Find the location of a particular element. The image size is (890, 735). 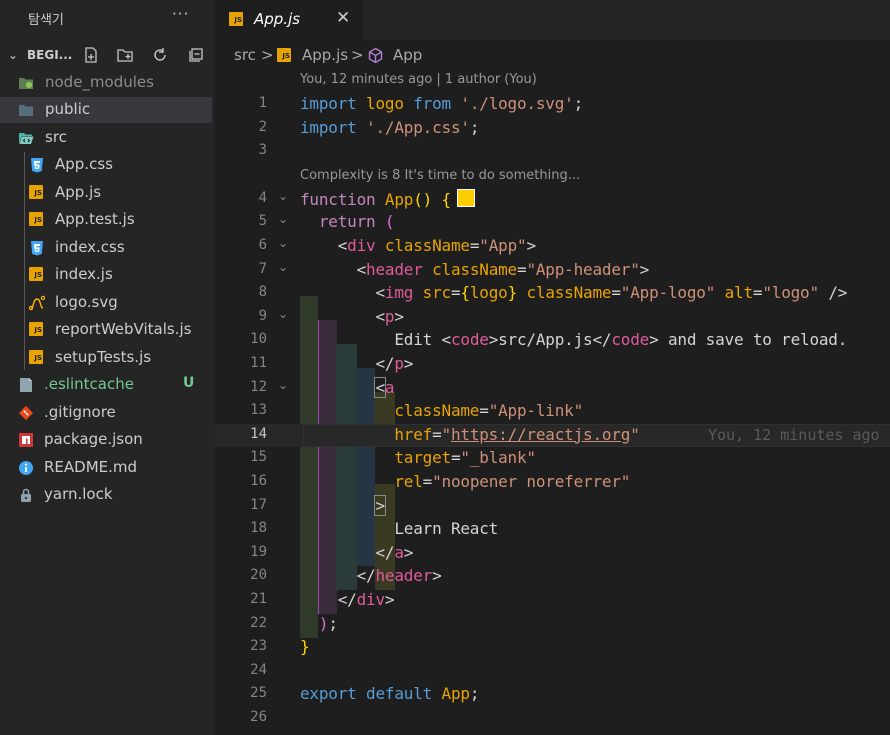

tree-item-package-json: package.json is located at coordinates (106, 440).